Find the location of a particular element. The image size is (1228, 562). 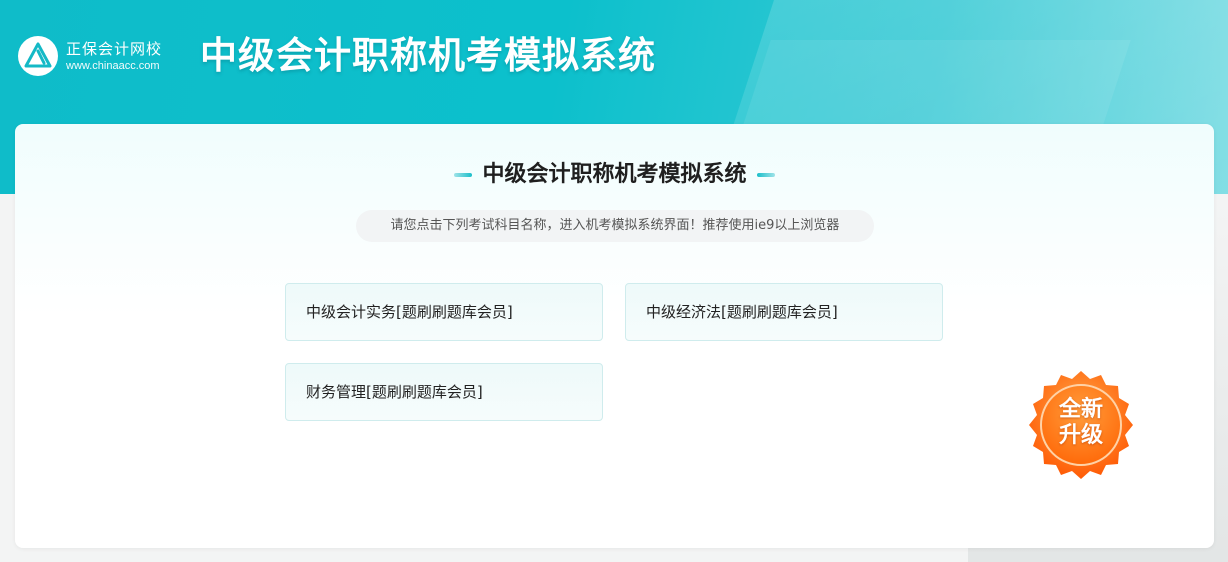

title-dash-left is located at coordinates (463, 175).